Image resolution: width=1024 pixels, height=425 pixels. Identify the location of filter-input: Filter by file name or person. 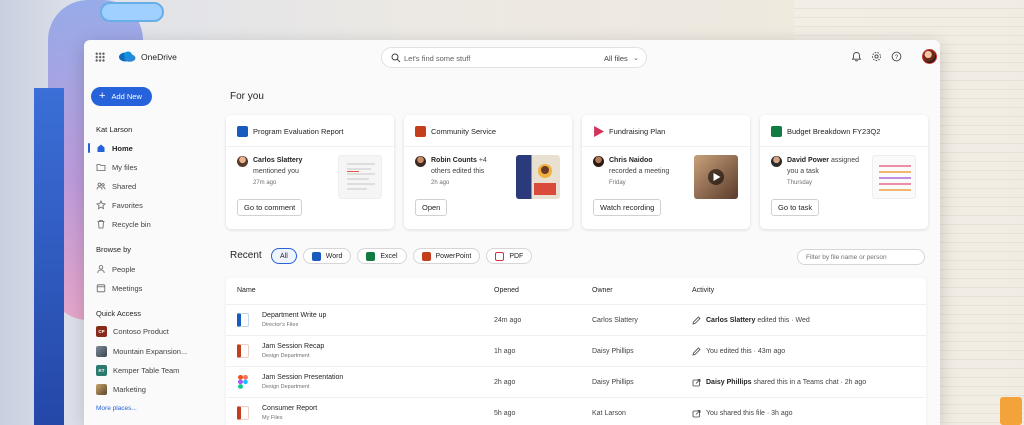
(861, 257).